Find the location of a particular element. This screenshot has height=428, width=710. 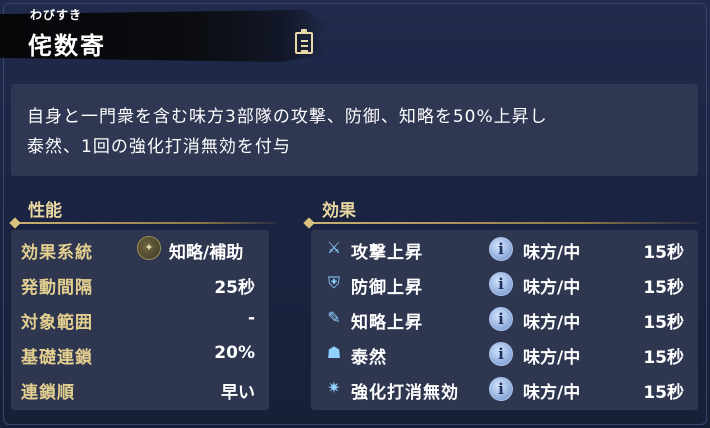

effect-row-attack: ⚔ 攻撃上昇 i 味方/中 15秒 is located at coordinates (504, 249).